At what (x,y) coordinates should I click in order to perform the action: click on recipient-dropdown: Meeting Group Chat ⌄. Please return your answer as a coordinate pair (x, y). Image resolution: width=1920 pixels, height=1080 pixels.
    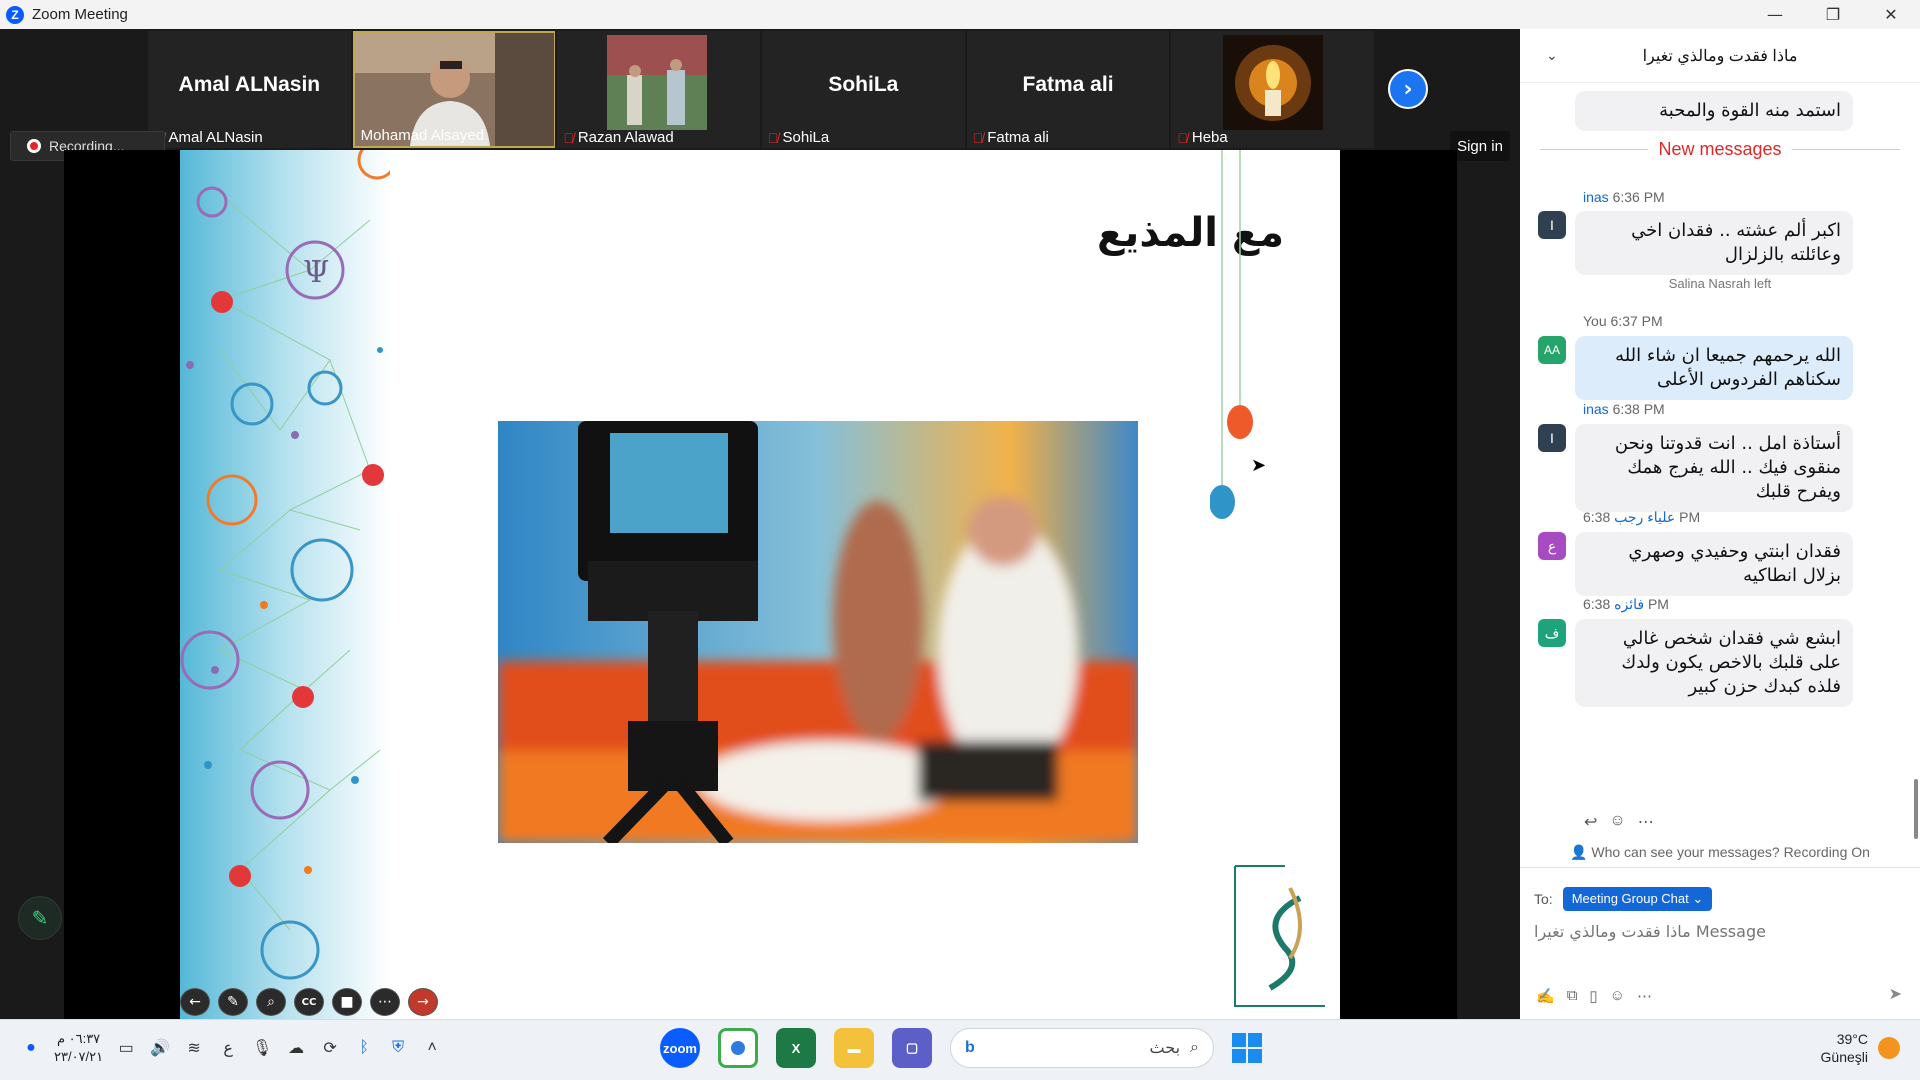
    Looking at the image, I should click on (1637, 899).